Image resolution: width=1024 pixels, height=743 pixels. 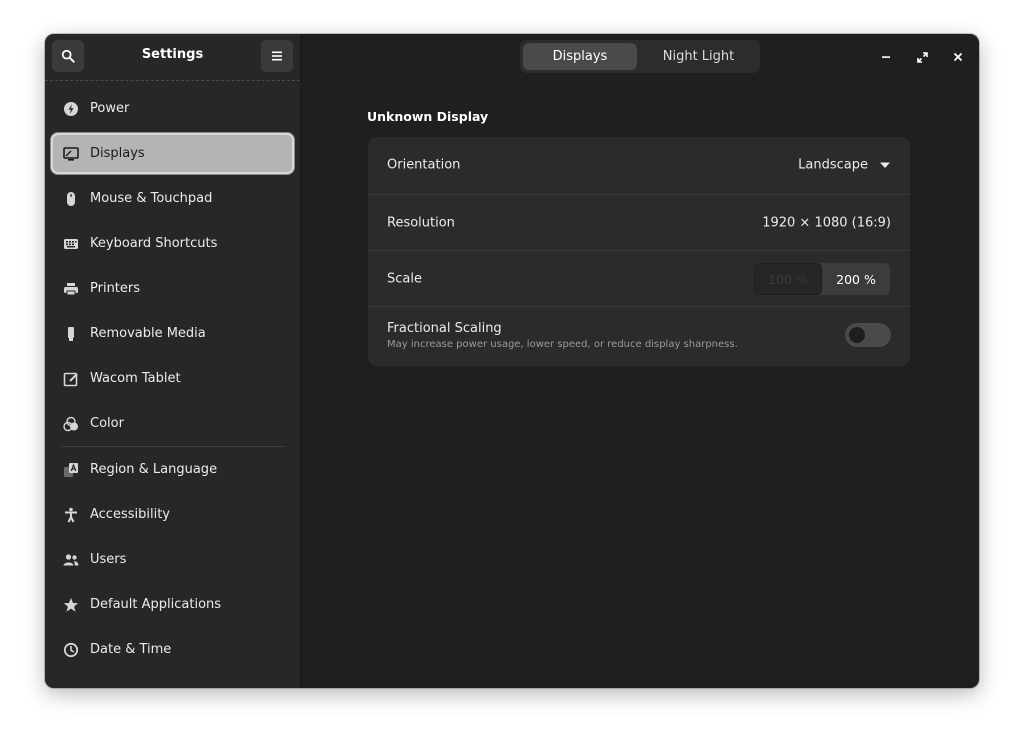 What do you see at coordinates (580, 56) in the screenshot?
I see `tab-displays: Displays` at bounding box center [580, 56].